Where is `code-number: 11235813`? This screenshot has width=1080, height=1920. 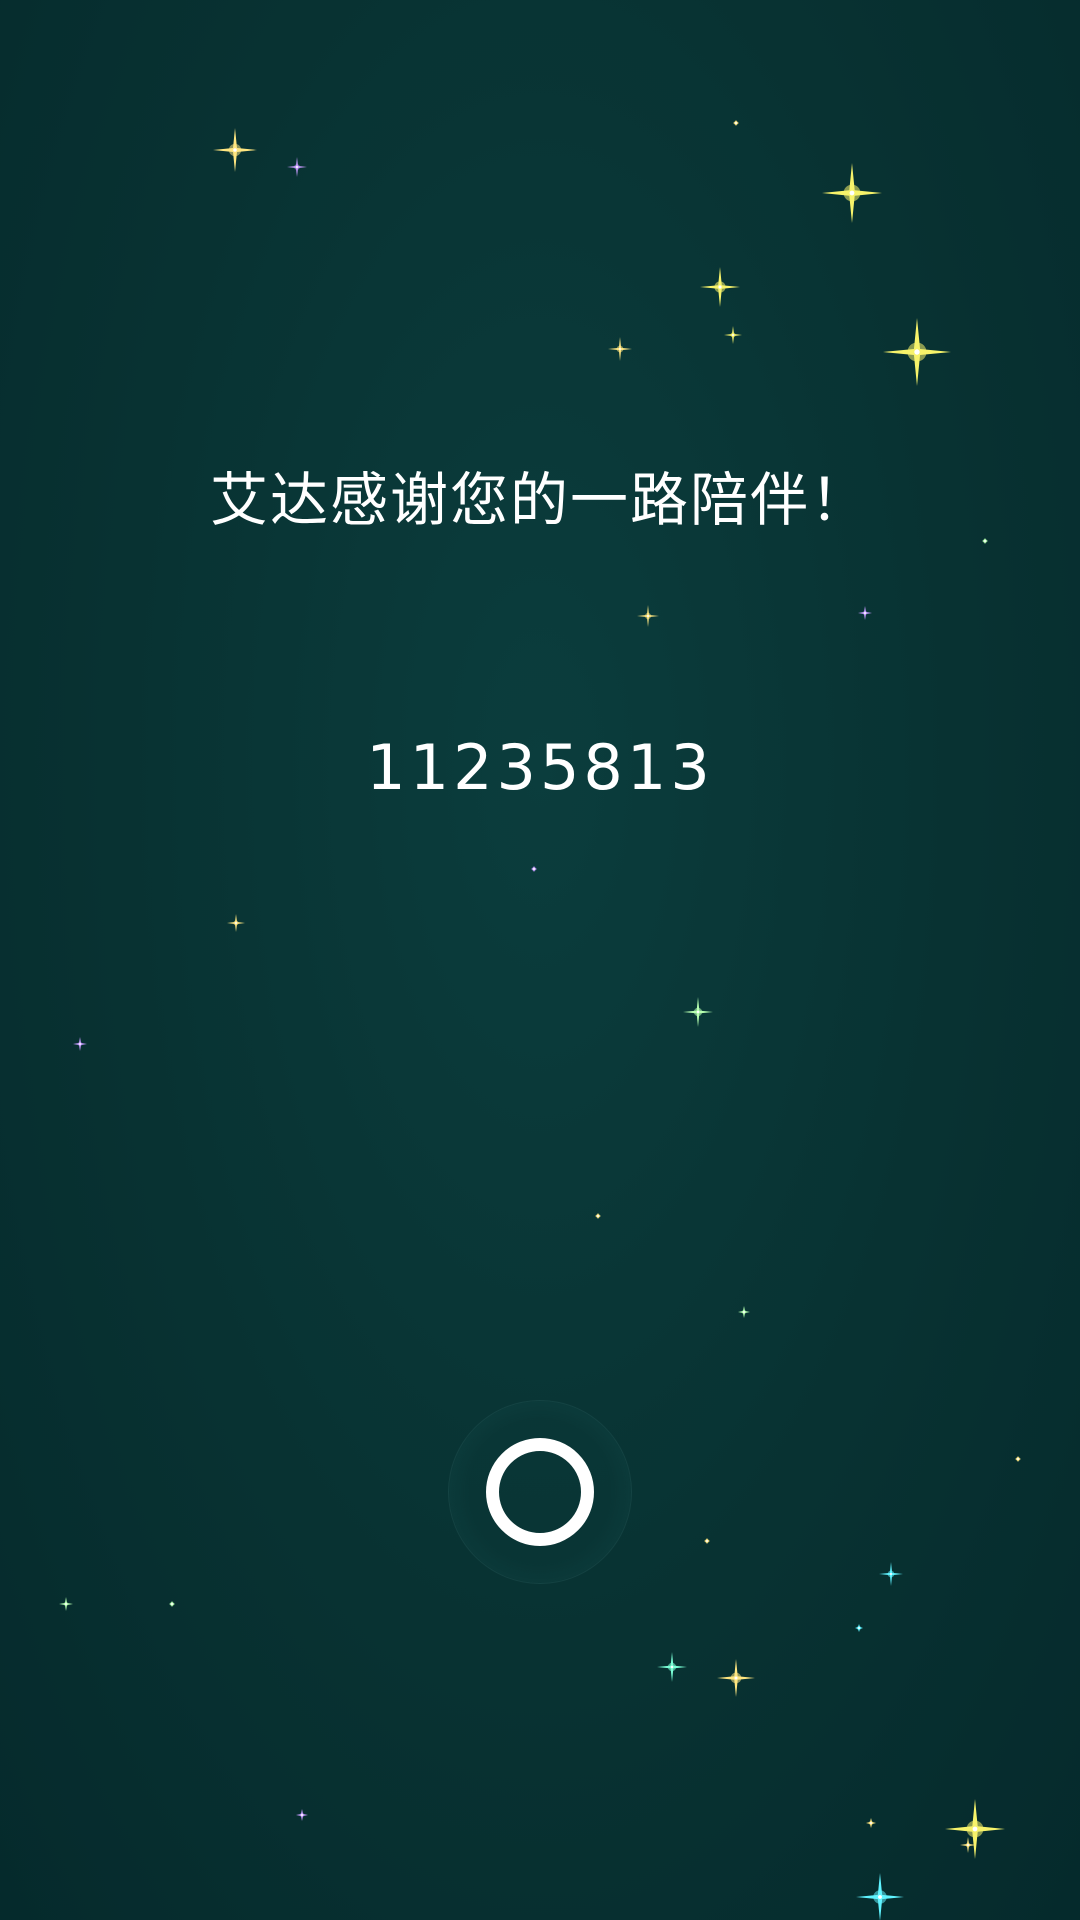 code-number: 11235813 is located at coordinates (540, 767).